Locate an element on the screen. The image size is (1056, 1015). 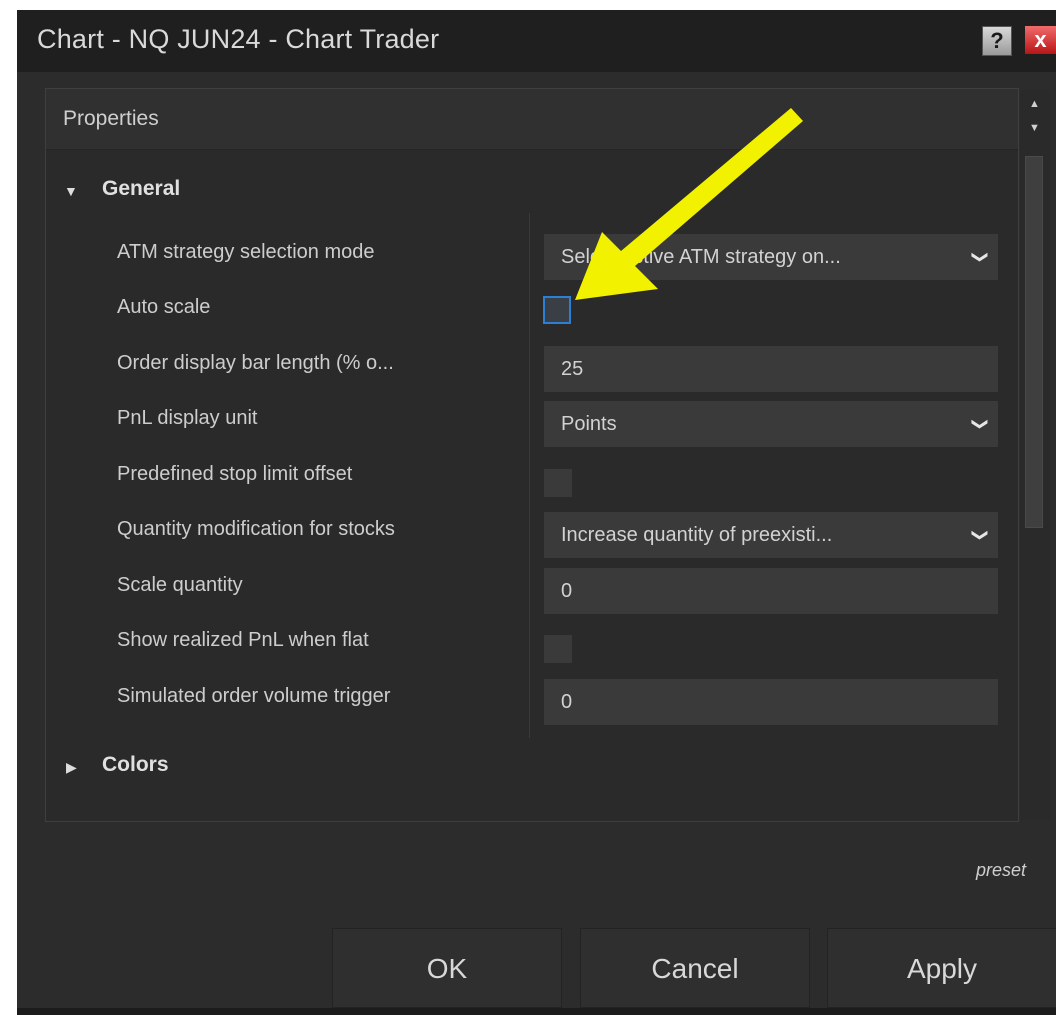
preset-link: preset is located at coordinates (1001, 870).